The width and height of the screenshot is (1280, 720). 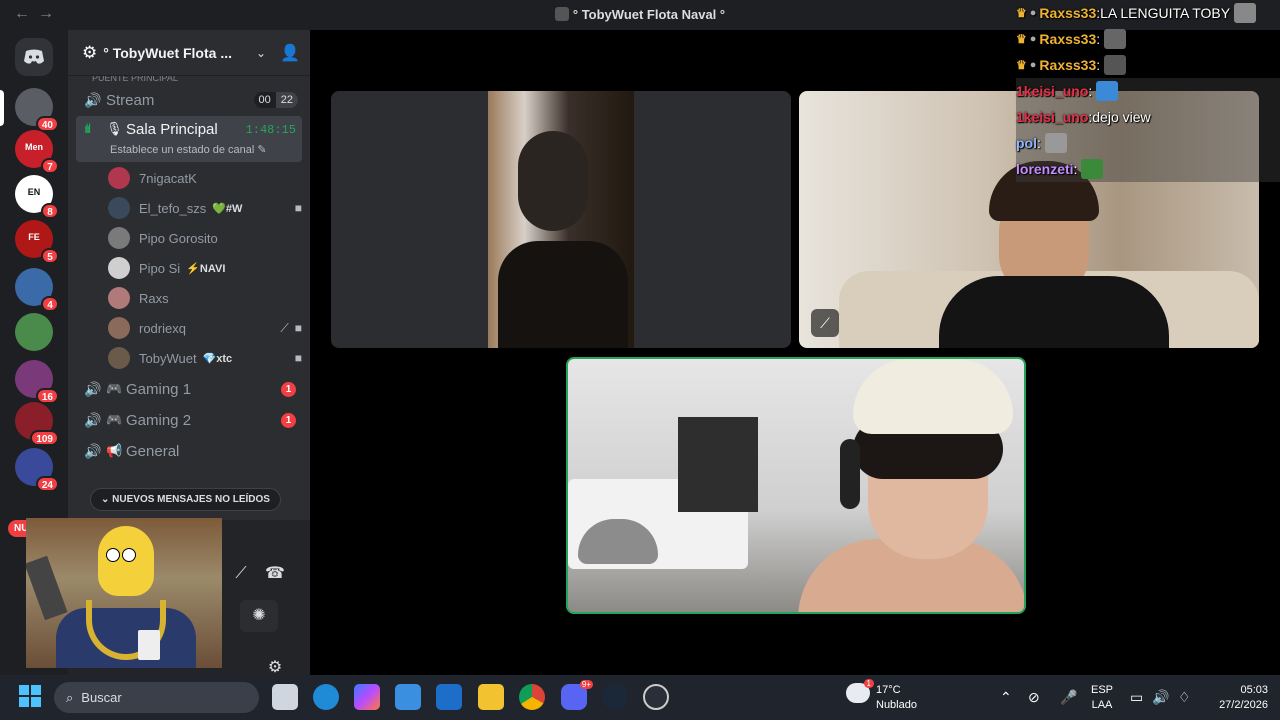 What do you see at coordinates (189, 451) in the screenshot?
I see `channel-general: 🔊 📢 General` at bounding box center [189, 451].